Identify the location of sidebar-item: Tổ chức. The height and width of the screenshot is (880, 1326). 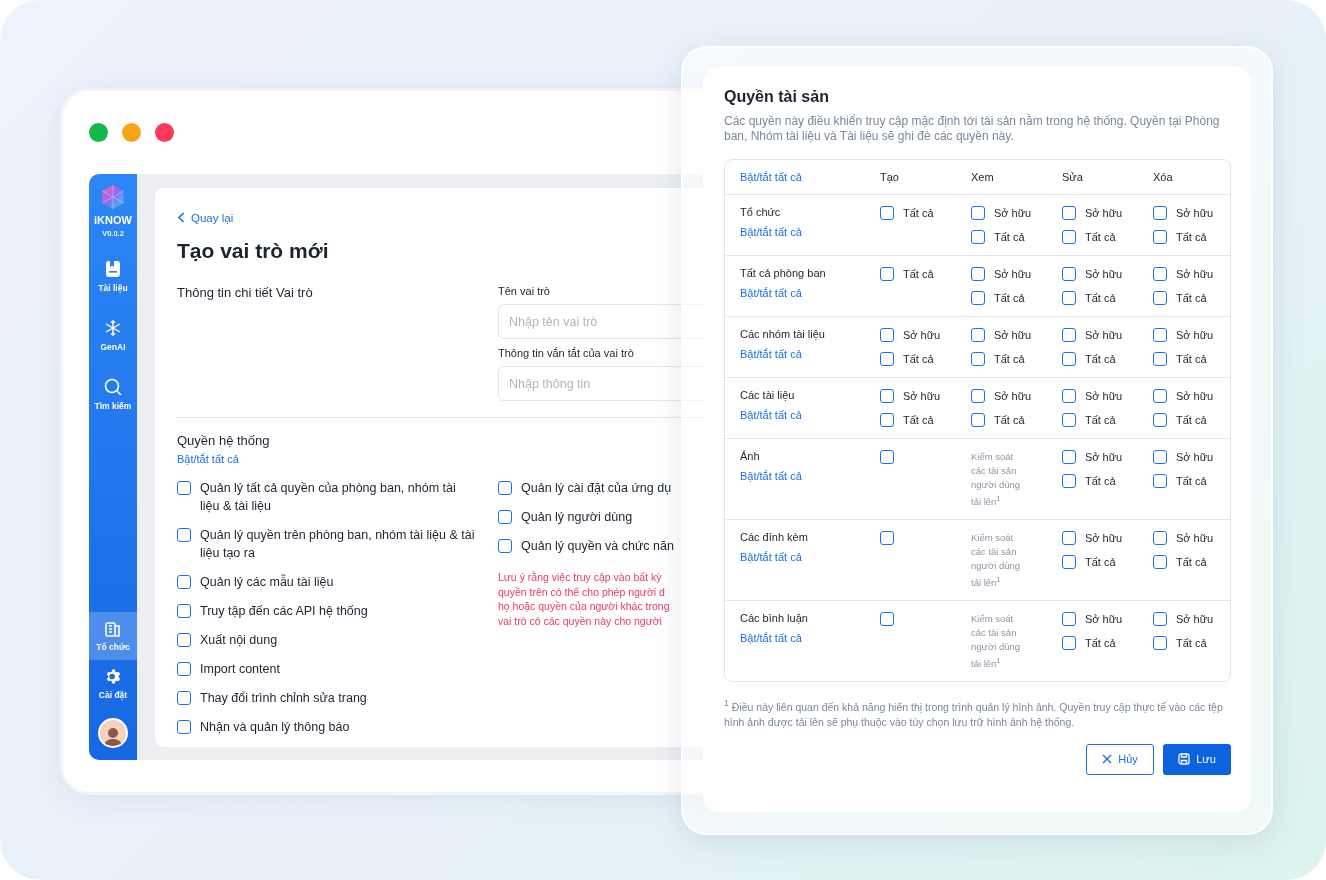
(113, 636).